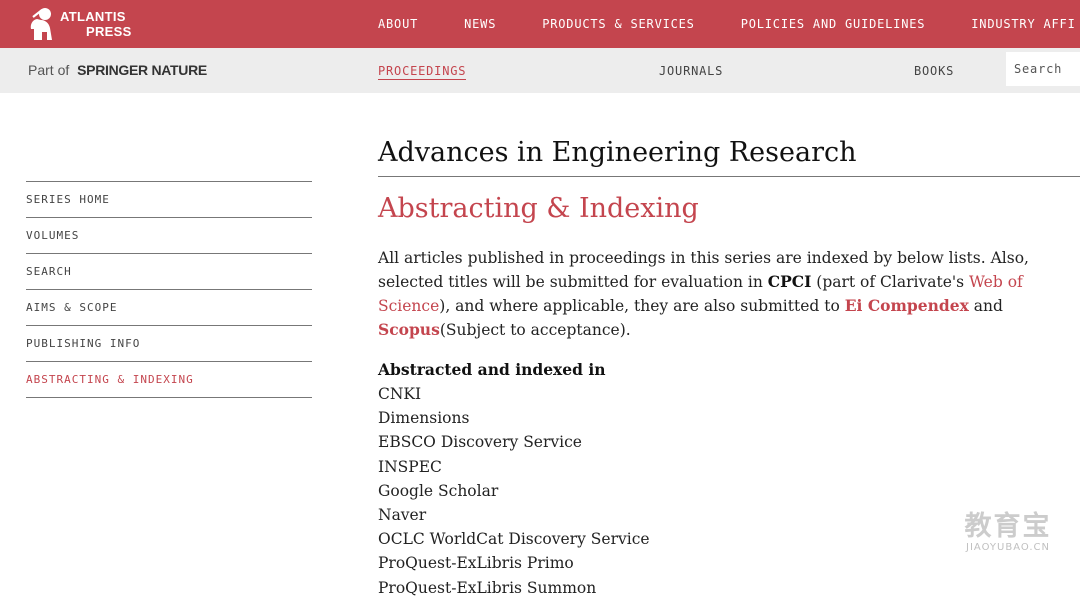 The width and height of the screenshot is (1080, 600). I want to click on list-item: ProQuest-ExLibris Summon, so click(487, 587).